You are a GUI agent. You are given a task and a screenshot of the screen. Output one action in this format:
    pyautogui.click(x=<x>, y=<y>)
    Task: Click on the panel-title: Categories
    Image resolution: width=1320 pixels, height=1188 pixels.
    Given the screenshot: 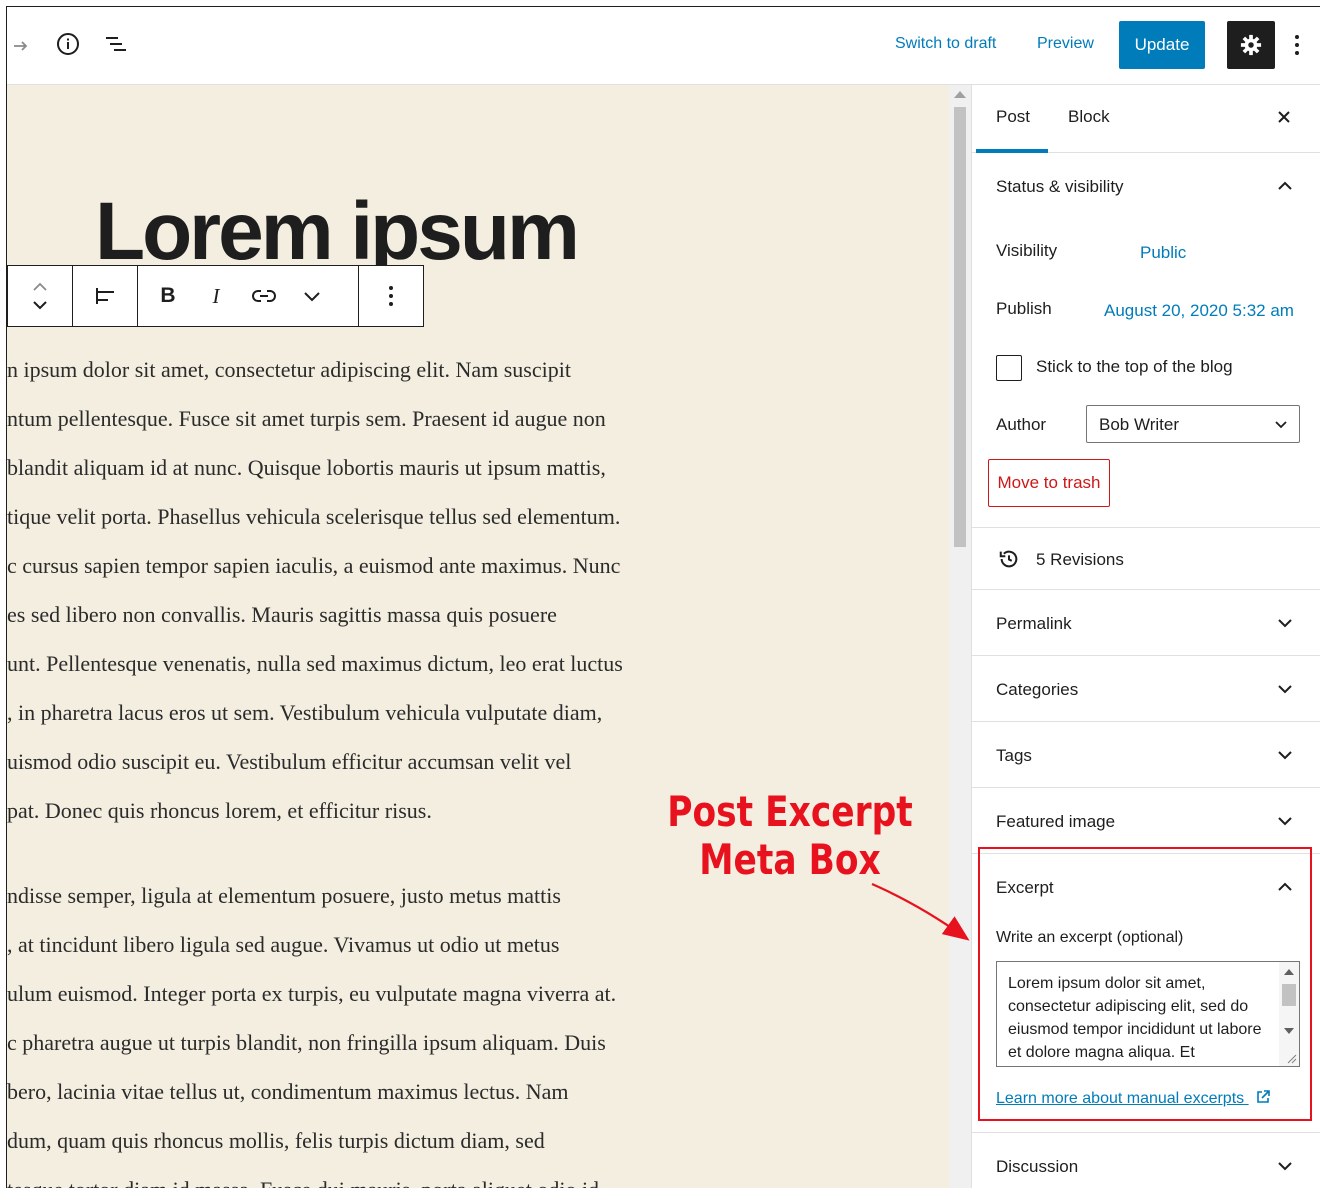 What is the action you would take?
    pyautogui.click(x=1037, y=689)
    